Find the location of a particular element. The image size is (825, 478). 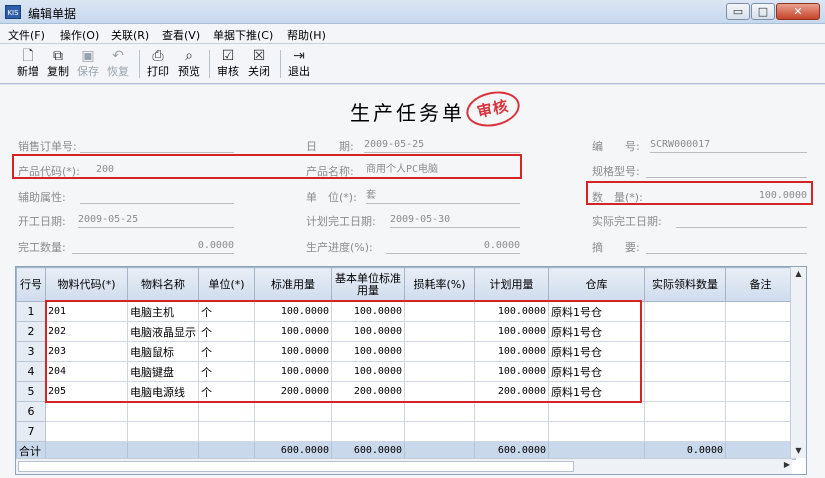

scroll-up-icon: ▲ is located at coordinates (798, 274).